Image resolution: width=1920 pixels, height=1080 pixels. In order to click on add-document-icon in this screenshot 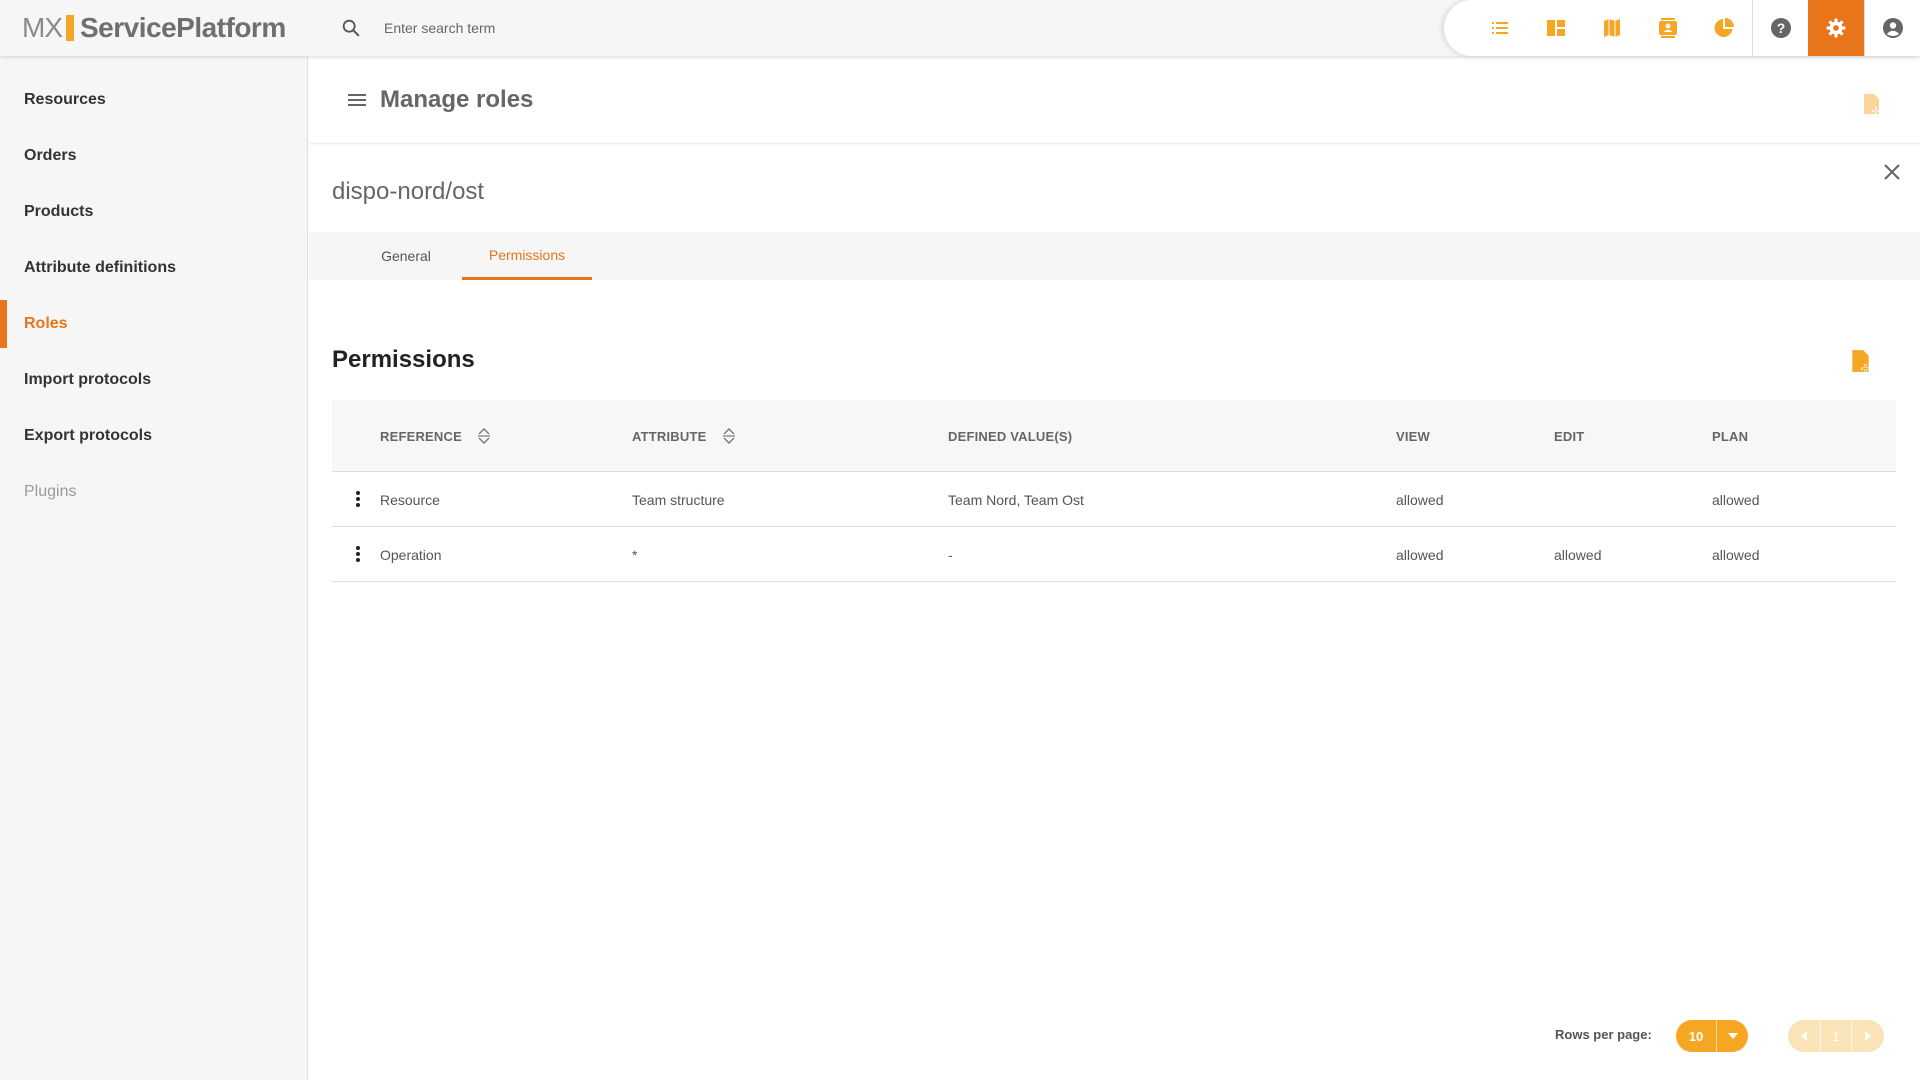, I will do `click(1872, 104)`.